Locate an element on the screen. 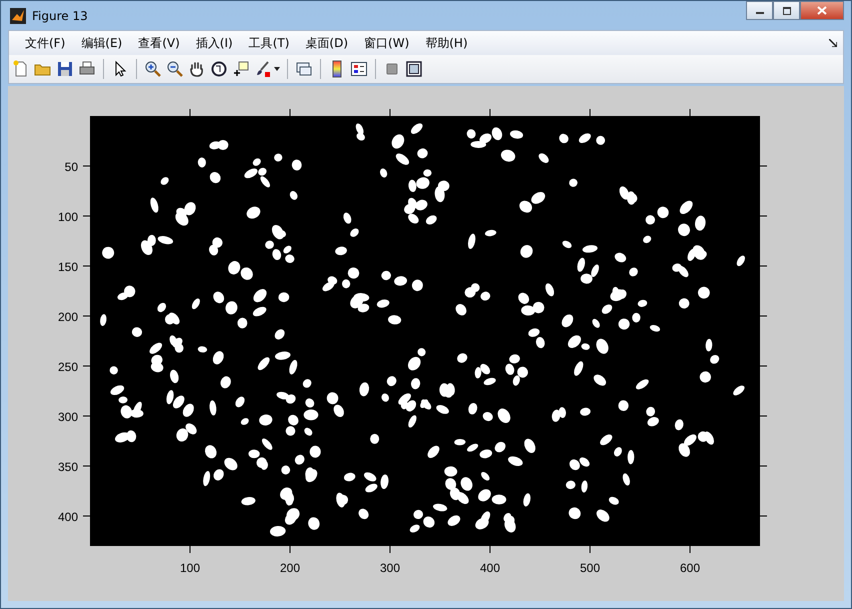 Image resolution: width=852 pixels, height=609 pixels. close-icon is located at coordinates (822, 10).